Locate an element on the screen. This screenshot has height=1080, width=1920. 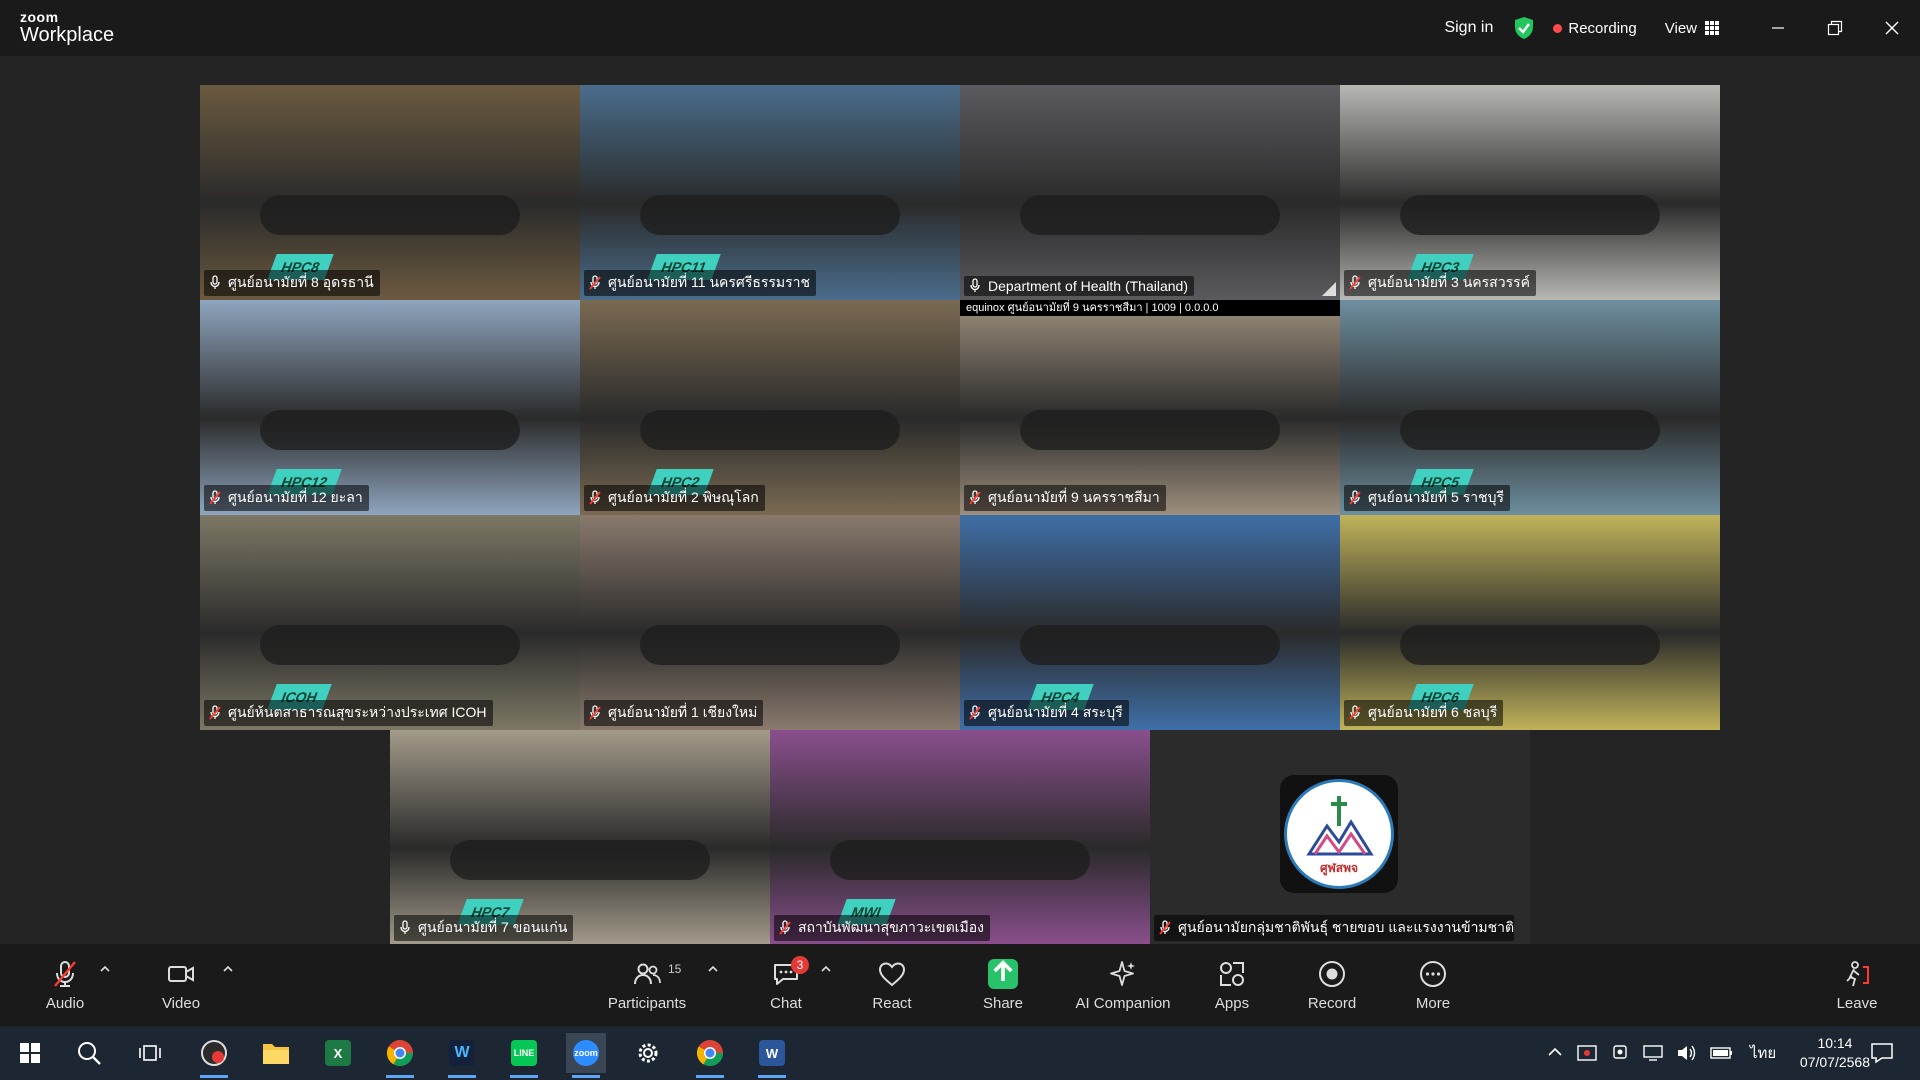
taskbar-app-file-explorer is located at coordinates (276, 1053).